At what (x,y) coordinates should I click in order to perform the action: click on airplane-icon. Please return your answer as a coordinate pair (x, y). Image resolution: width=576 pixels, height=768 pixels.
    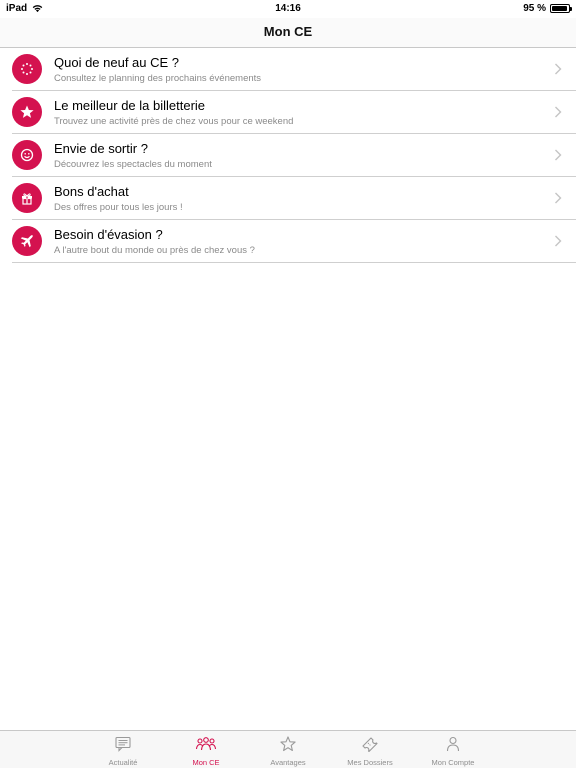
    Looking at the image, I should click on (27, 241).